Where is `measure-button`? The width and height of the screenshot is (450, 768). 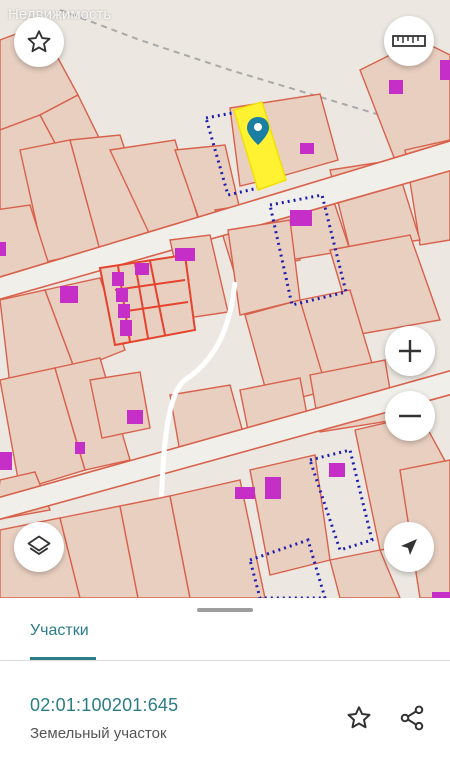
measure-button is located at coordinates (409, 41).